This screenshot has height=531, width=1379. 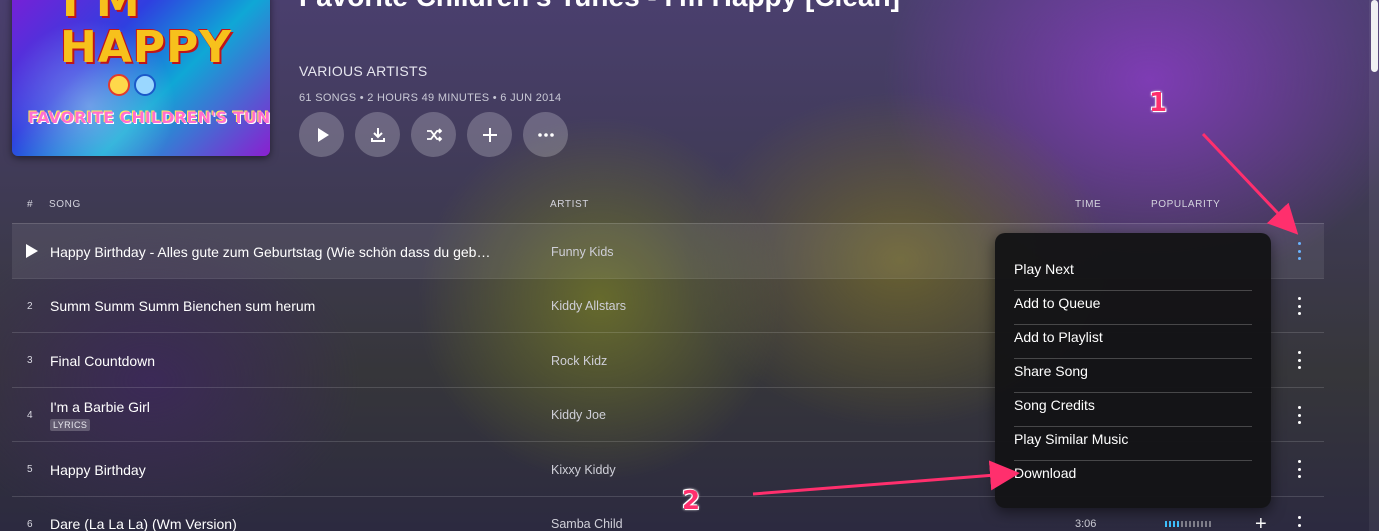 What do you see at coordinates (587, 524) in the screenshot?
I see `song-artist: Samba Child` at bounding box center [587, 524].